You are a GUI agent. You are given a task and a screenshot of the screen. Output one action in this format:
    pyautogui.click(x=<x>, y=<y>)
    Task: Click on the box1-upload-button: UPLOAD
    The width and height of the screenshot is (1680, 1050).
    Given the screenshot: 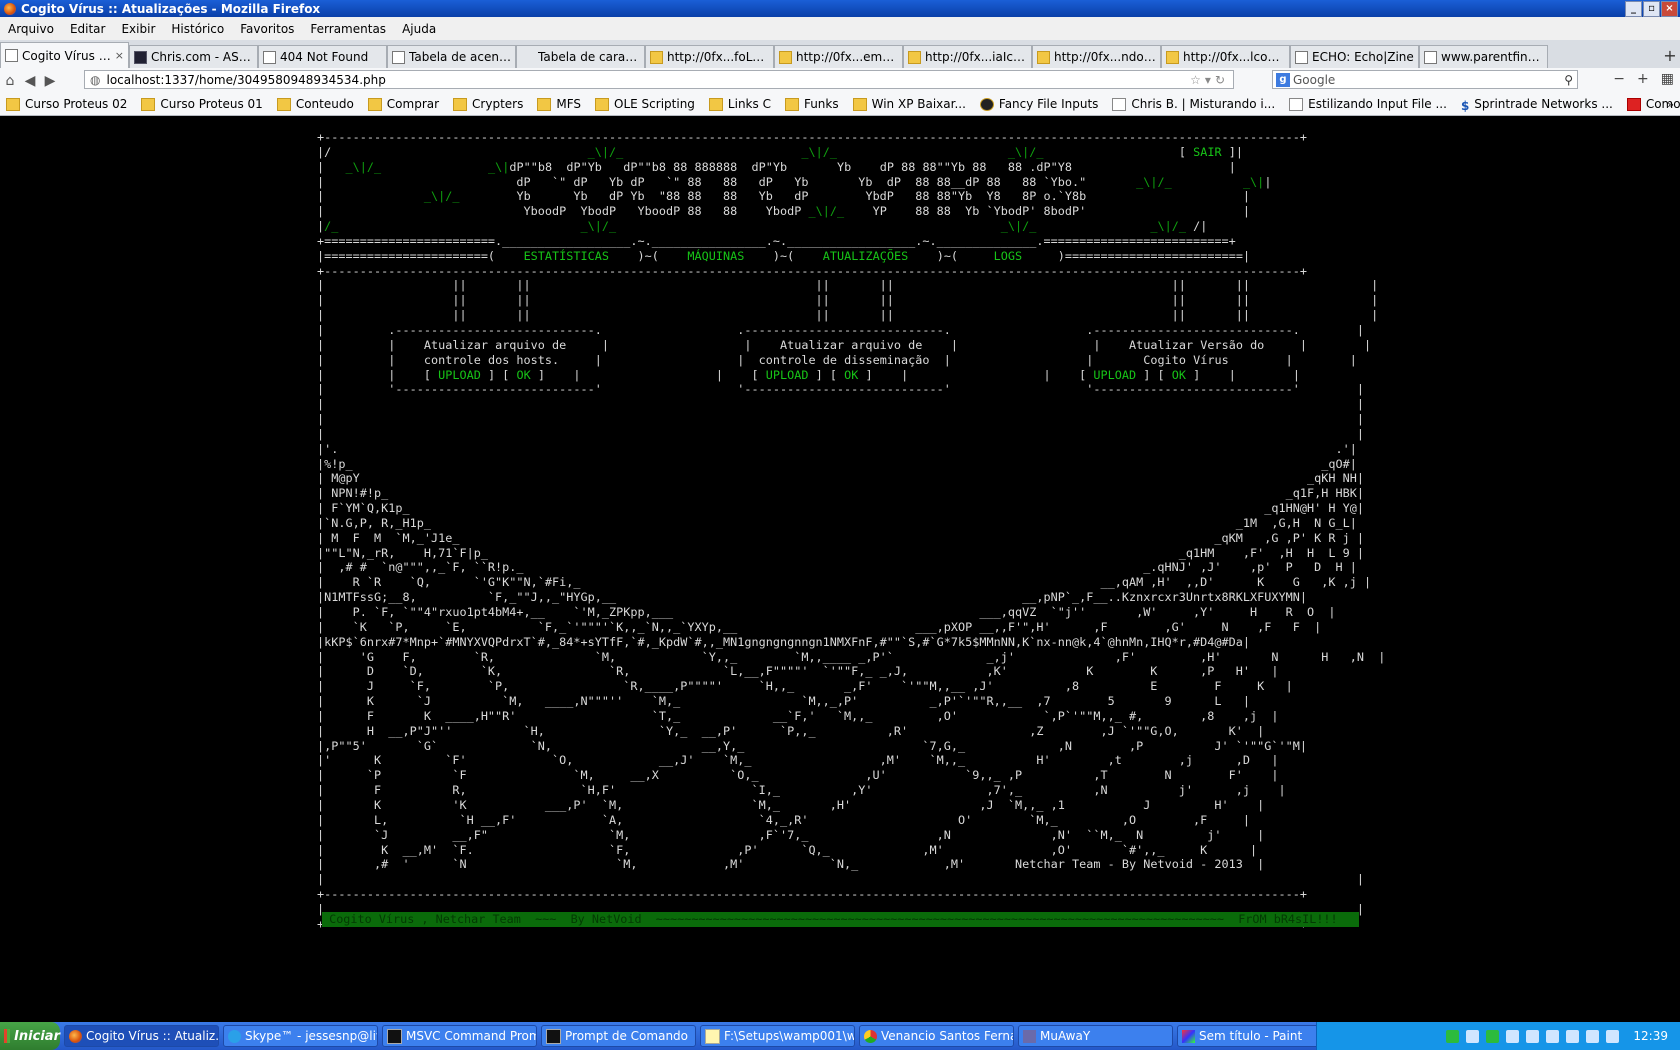 What is the action you would take?
    pyautogui.click(x=459, y=375)
    